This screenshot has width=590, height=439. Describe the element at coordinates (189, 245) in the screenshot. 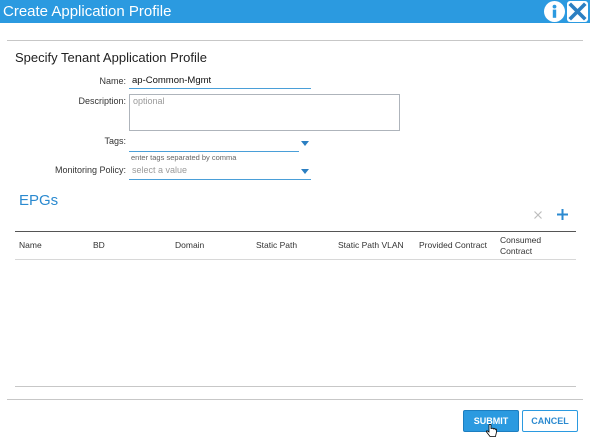

I see `column-header-domain: Domain` at that location.